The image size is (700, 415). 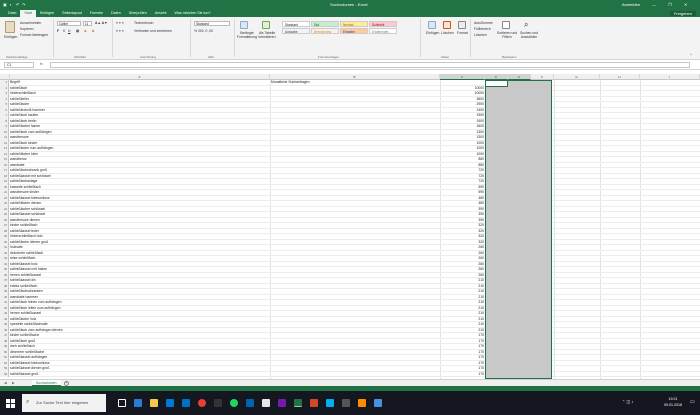 I want to click on cell-style-option: Berechnung, so click(x=325, y=31).